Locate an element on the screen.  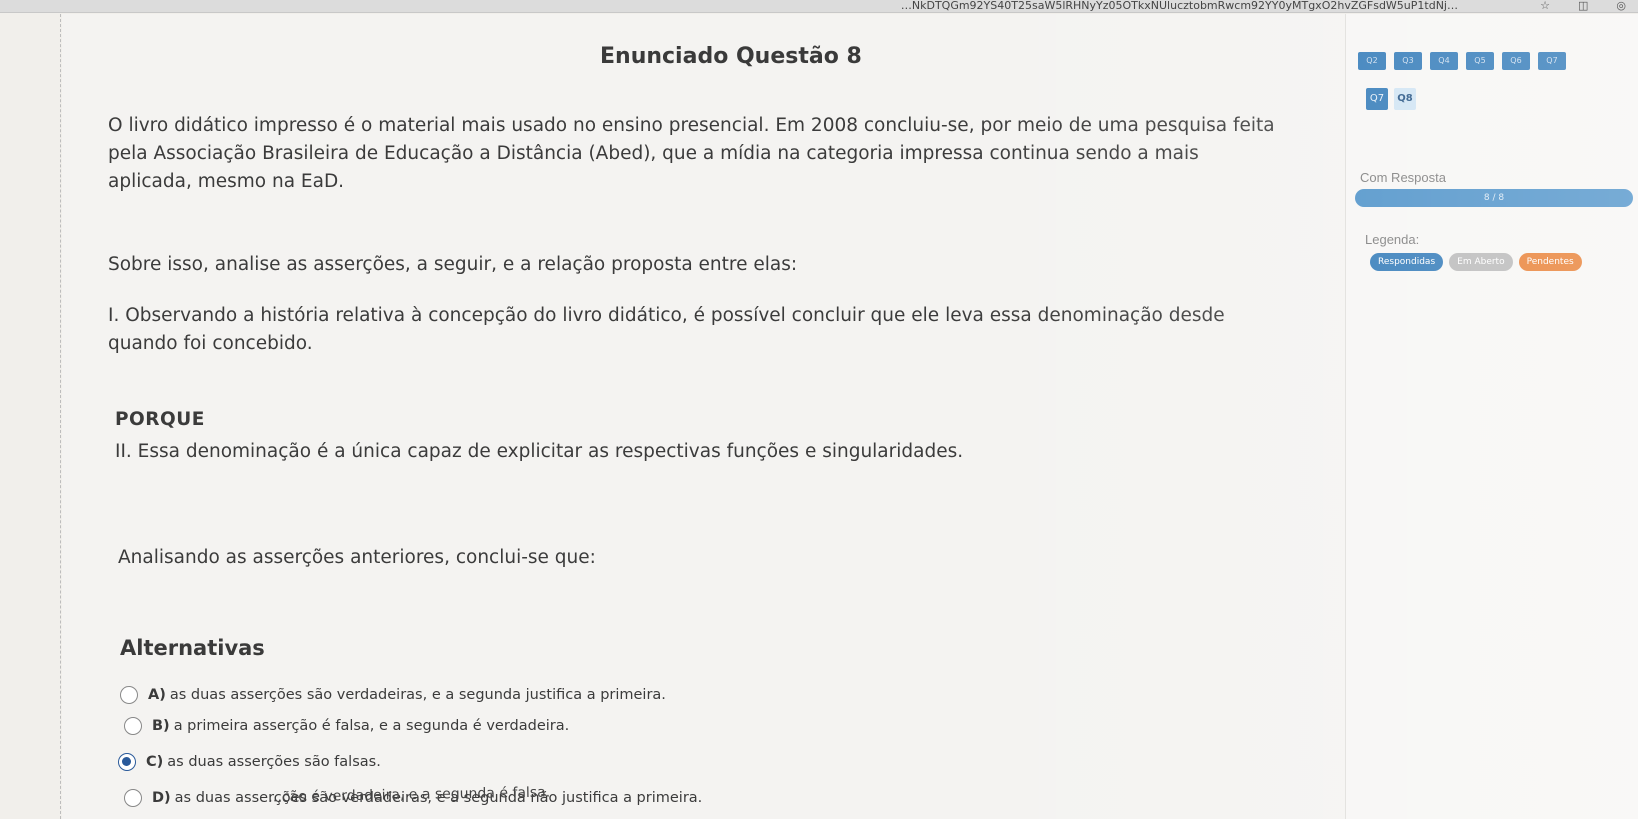
question-button: Q5 is located at coordinates (1480, 61).